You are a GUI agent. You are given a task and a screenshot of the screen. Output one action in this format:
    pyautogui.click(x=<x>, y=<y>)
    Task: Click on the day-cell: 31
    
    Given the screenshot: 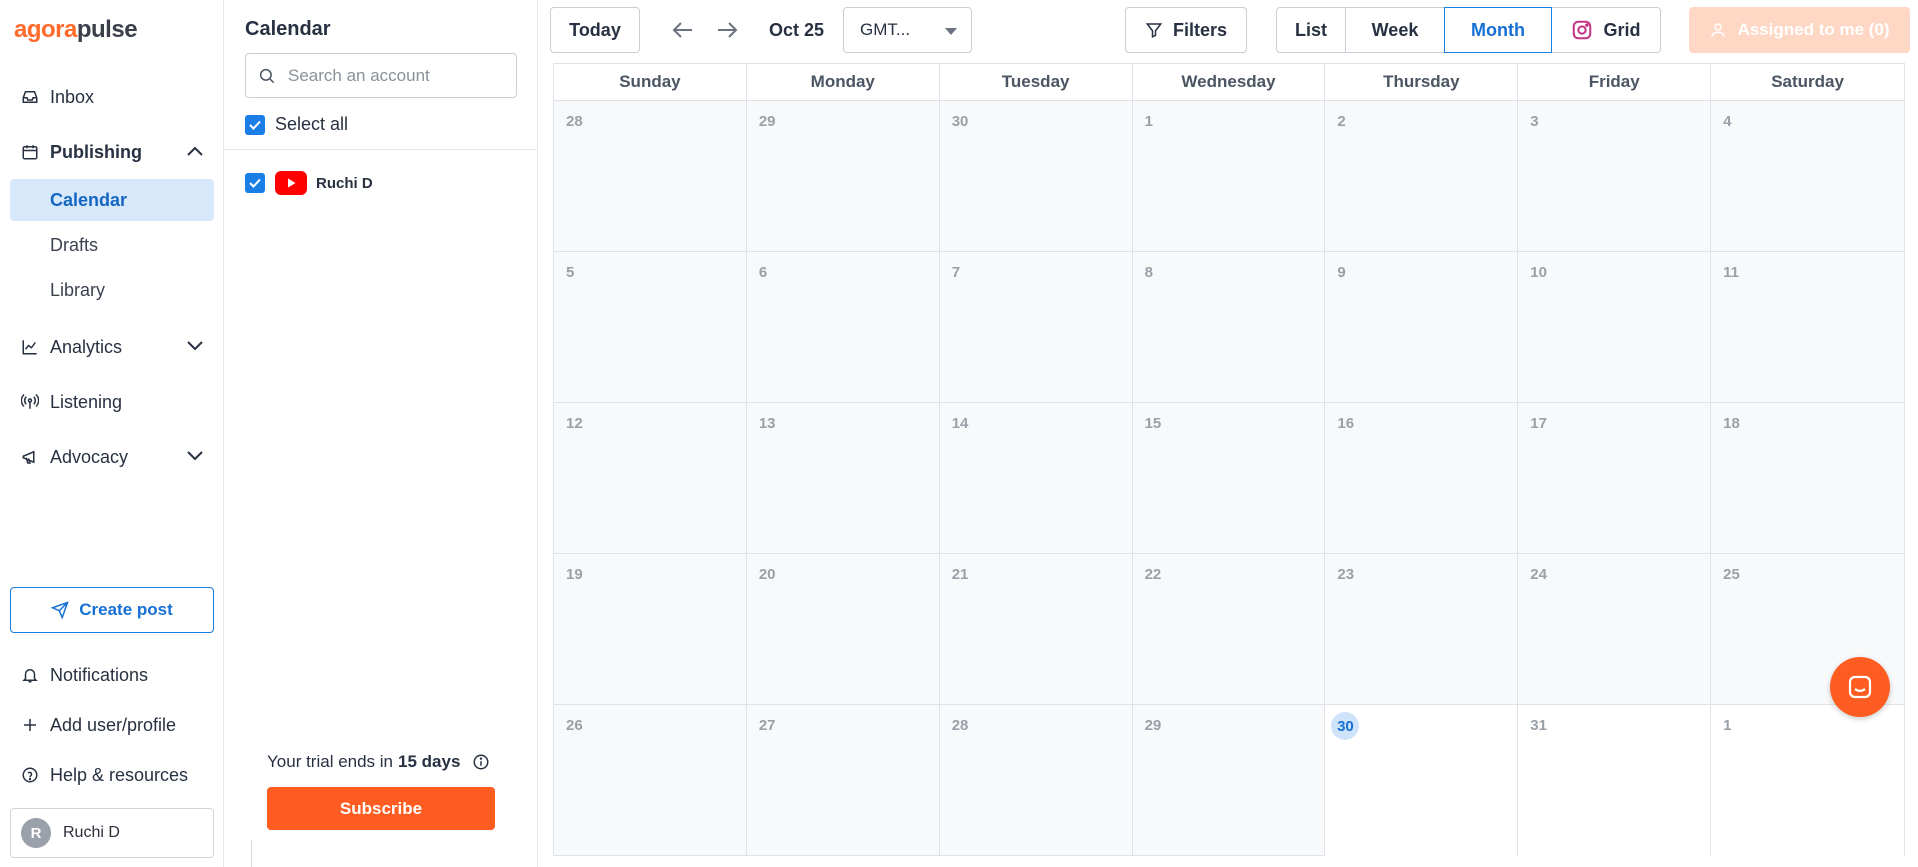 What is the action you would take?
    pyautogui.click(x=1615, y=780)
    